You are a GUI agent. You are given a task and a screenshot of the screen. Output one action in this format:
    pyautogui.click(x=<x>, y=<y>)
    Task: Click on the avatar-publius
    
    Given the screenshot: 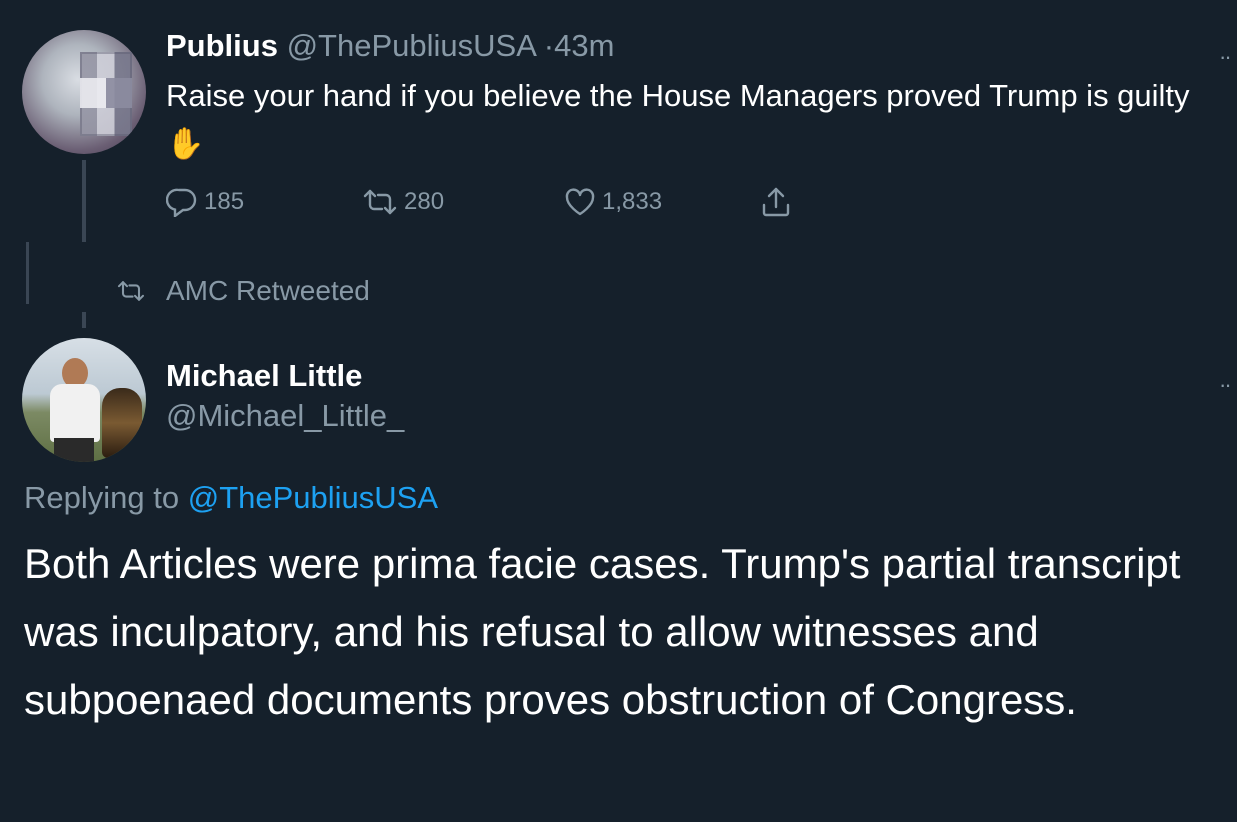 What is the action you would take?
    pyautogui.click(x=84, y=92)
    